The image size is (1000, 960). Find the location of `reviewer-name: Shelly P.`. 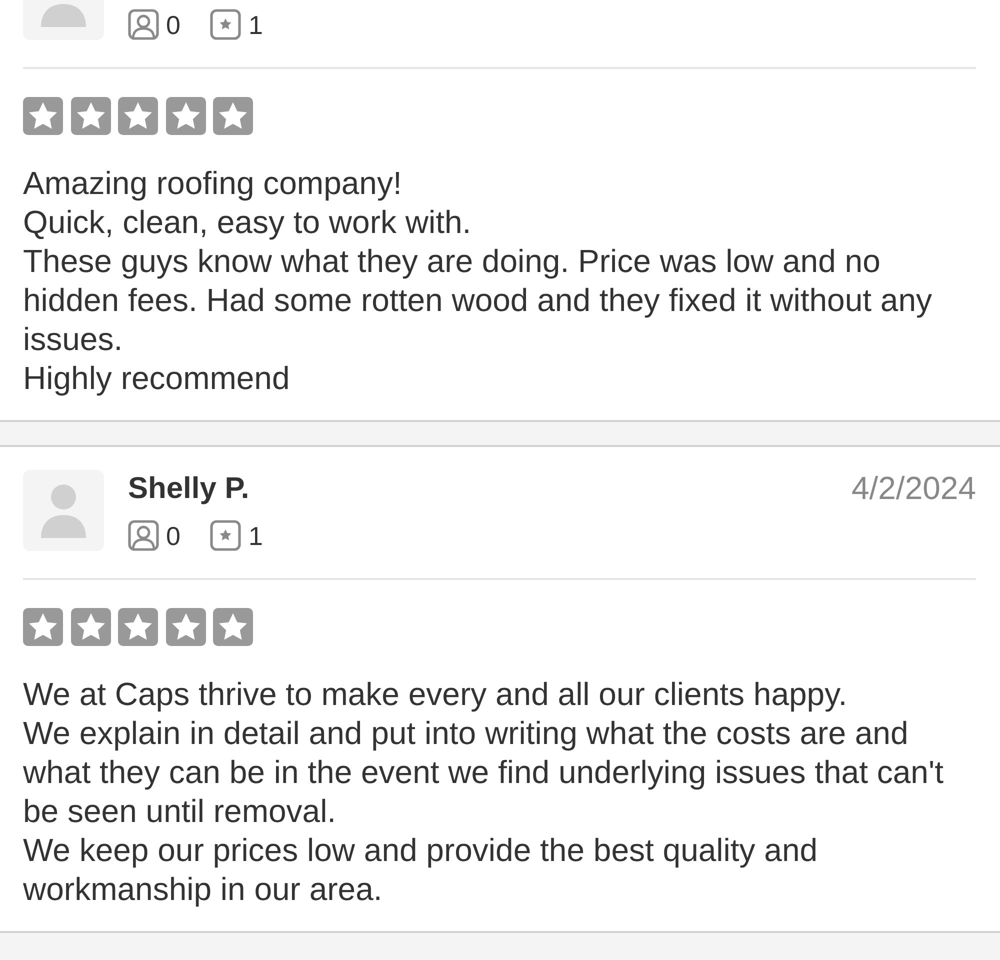

reviewer-name: Shelly P. is located at coordinates (189, 489).